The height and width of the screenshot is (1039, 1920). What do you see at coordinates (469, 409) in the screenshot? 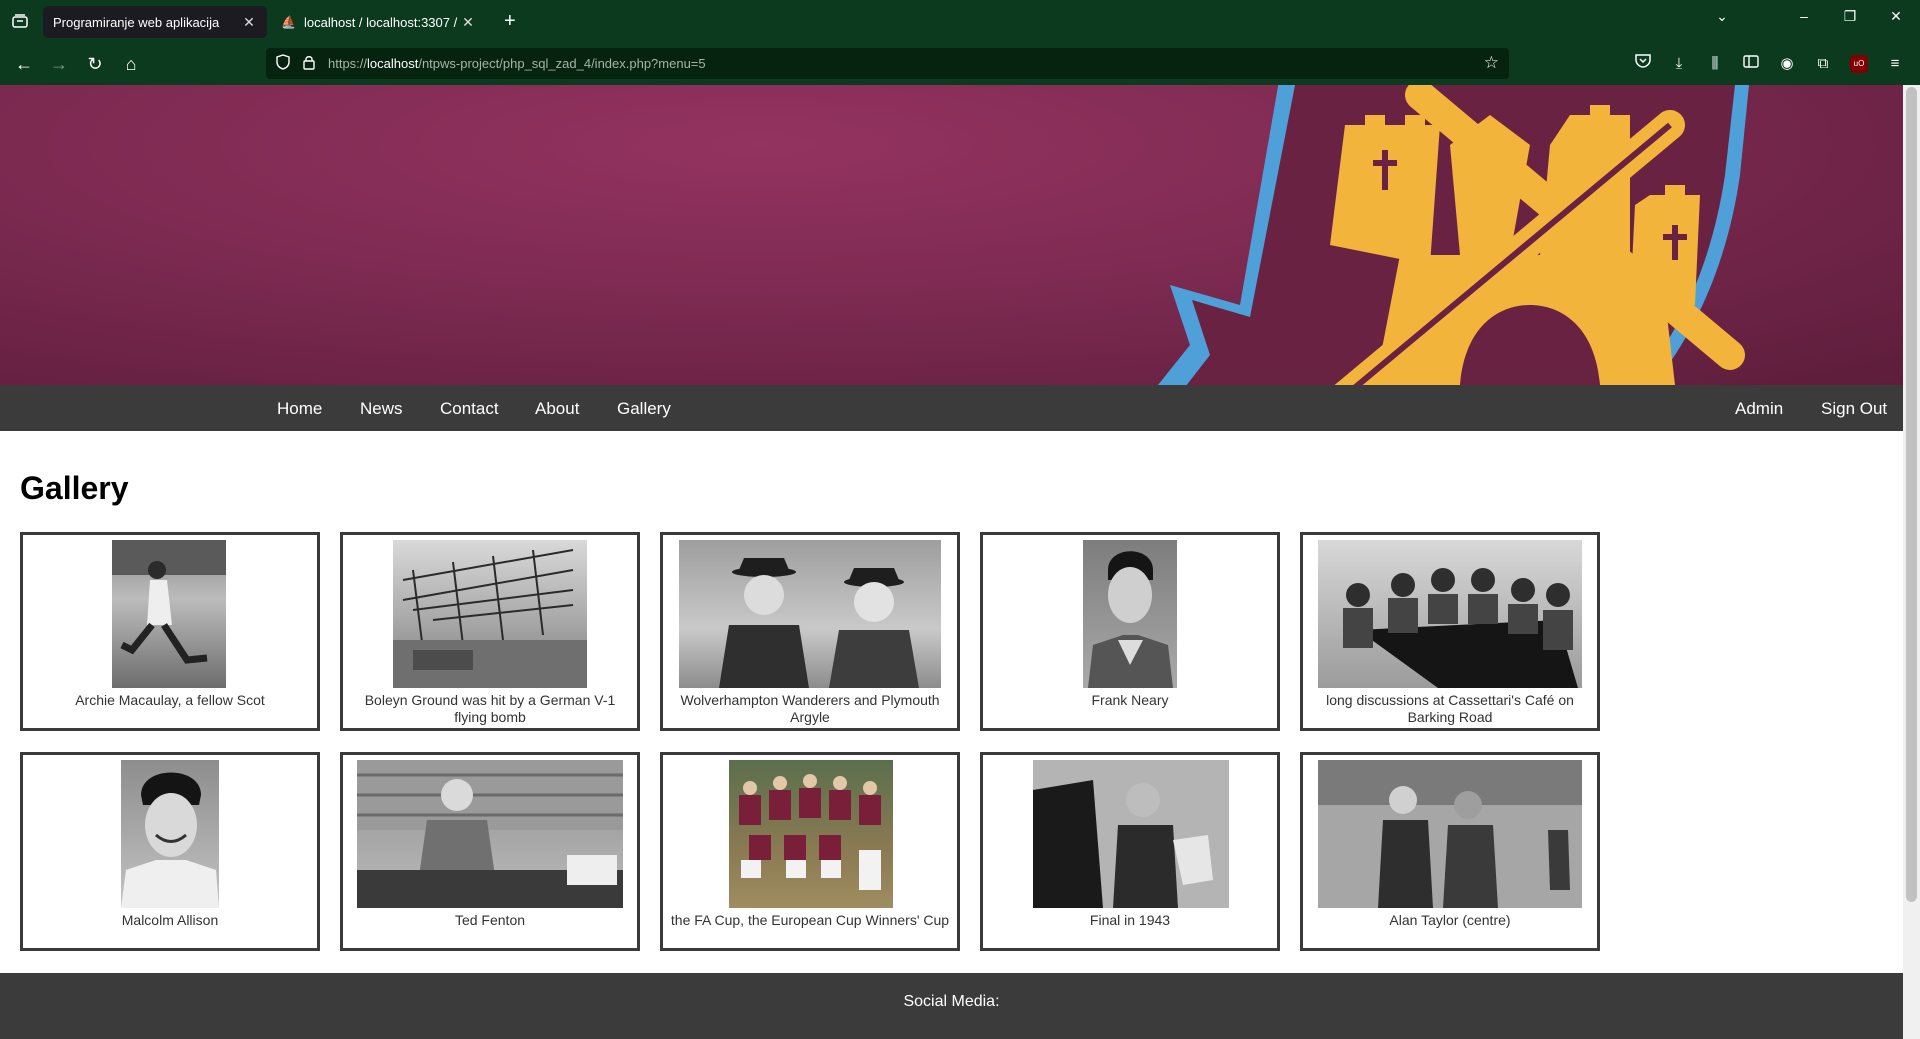
I see `menu-contact: Contact` at bounding box center [469, 409].